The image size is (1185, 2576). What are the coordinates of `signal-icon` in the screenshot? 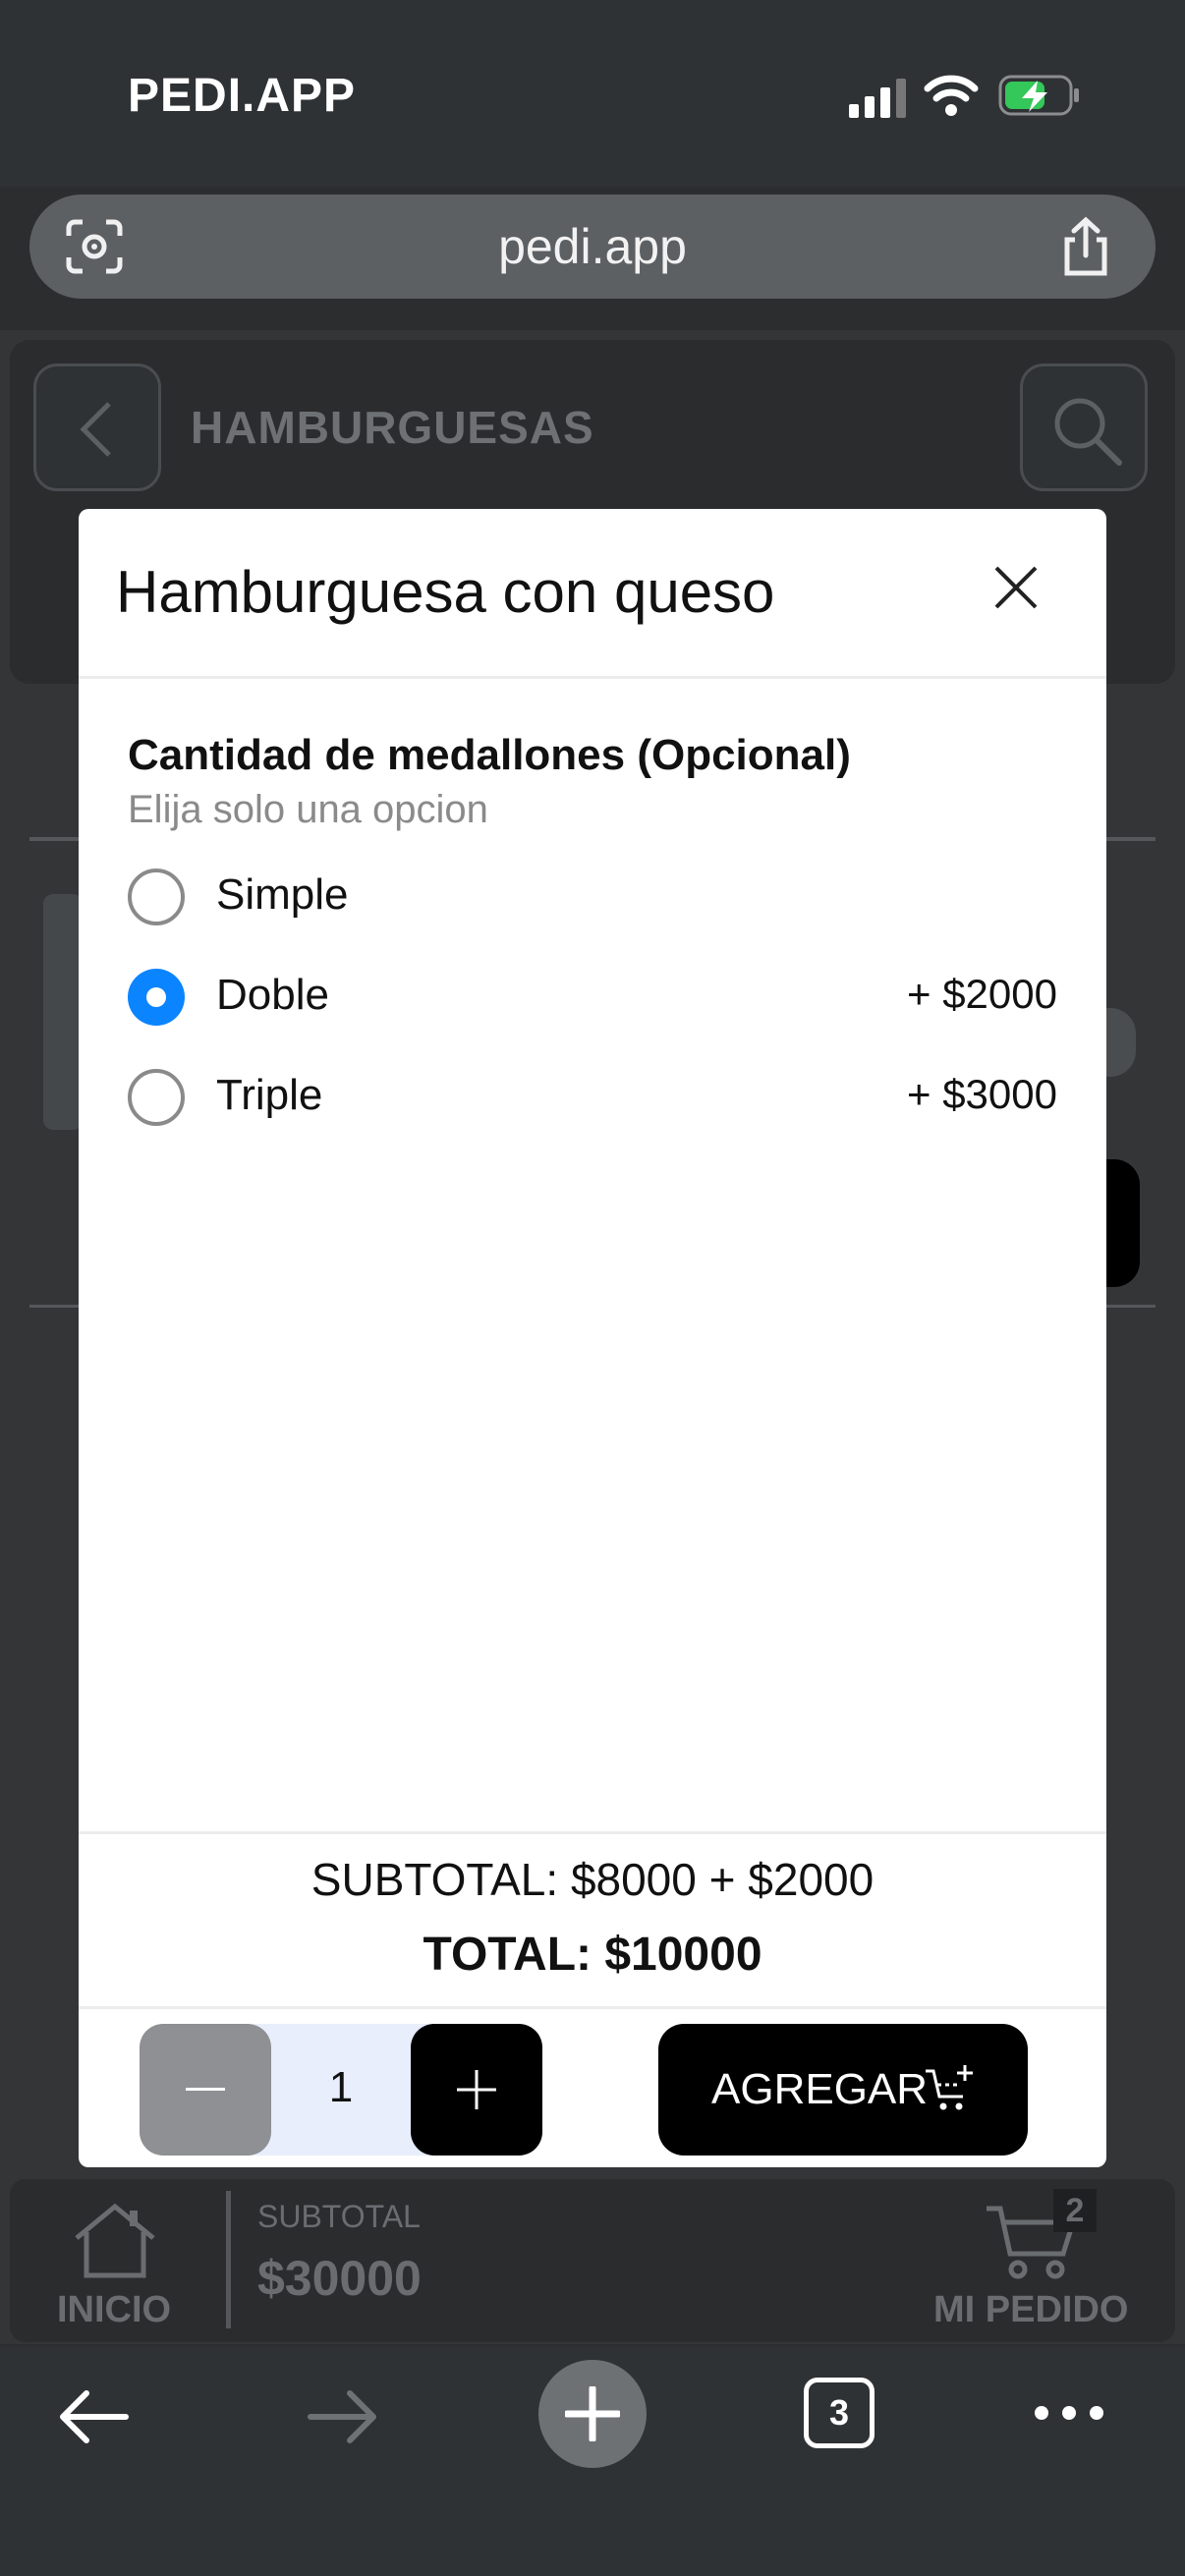 It's located at (878, 98).